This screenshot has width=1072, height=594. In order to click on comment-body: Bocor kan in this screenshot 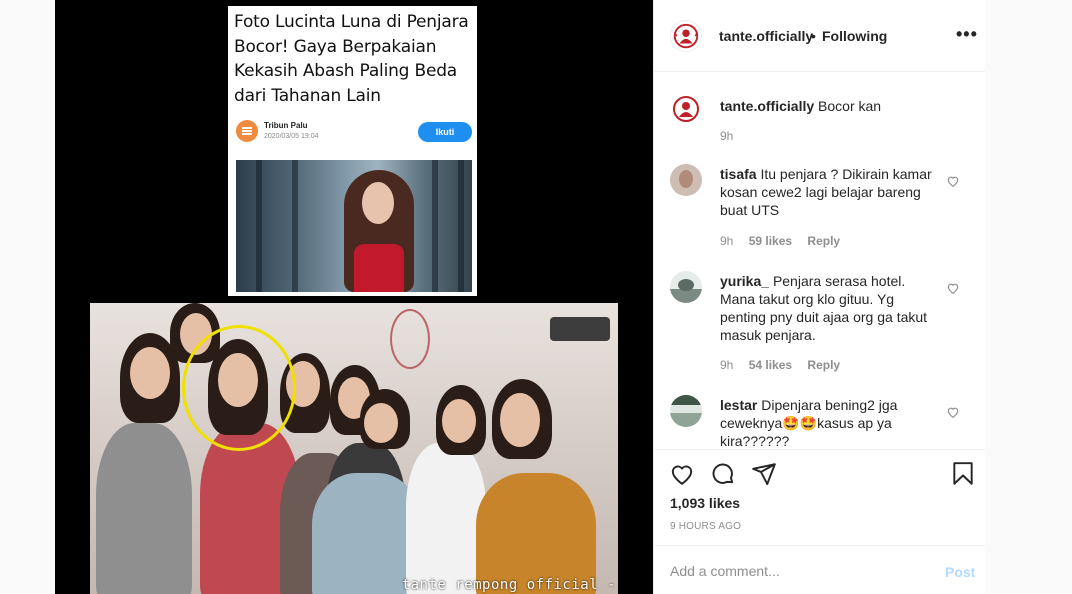, I will do `click(850, 106)`.